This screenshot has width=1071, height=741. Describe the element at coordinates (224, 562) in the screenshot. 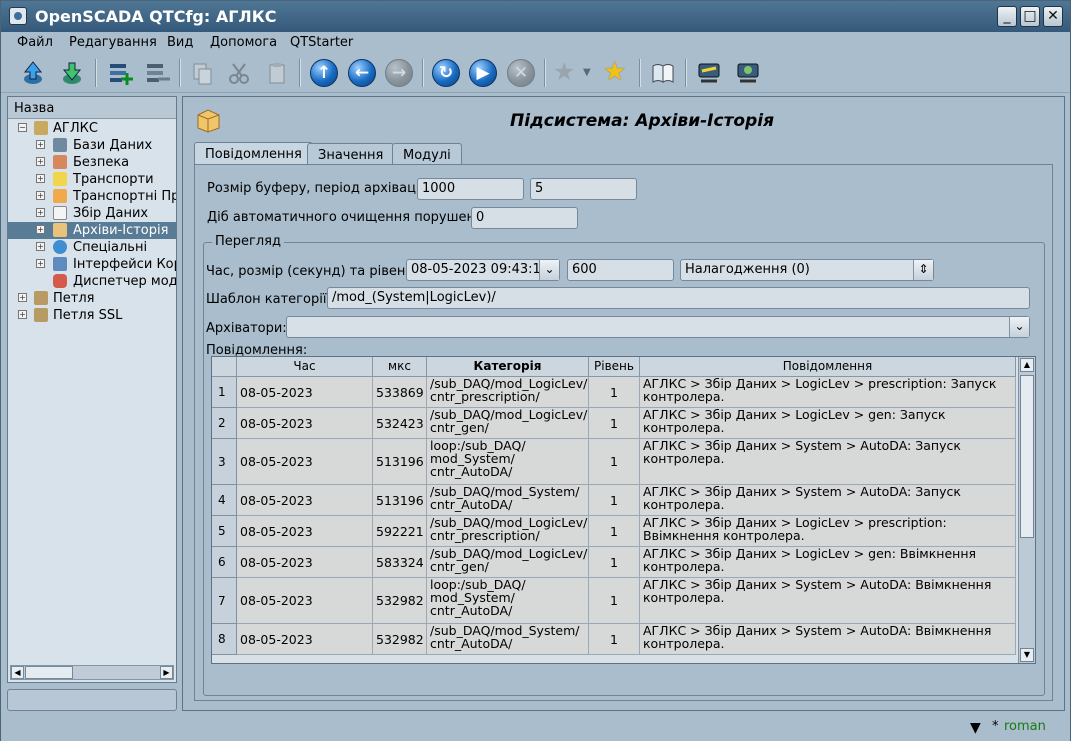

I see `row-number-cell: 6` at that location.